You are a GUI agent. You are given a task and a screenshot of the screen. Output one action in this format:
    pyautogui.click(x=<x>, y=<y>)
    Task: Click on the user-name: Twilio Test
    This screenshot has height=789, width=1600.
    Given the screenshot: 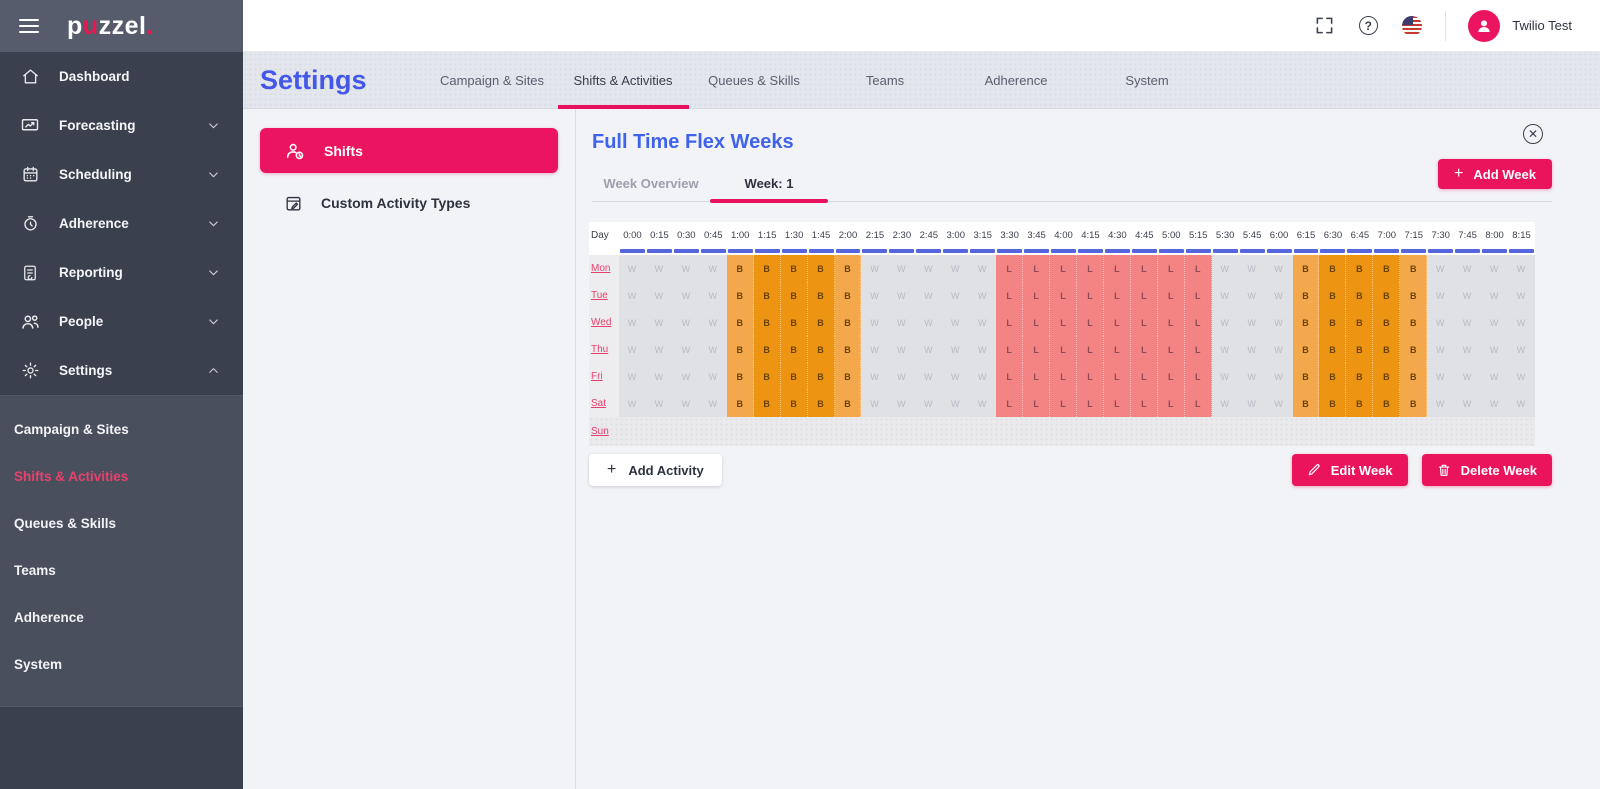 What is the action you would take?
    pyautogui.click(x=1542, y=25)
    